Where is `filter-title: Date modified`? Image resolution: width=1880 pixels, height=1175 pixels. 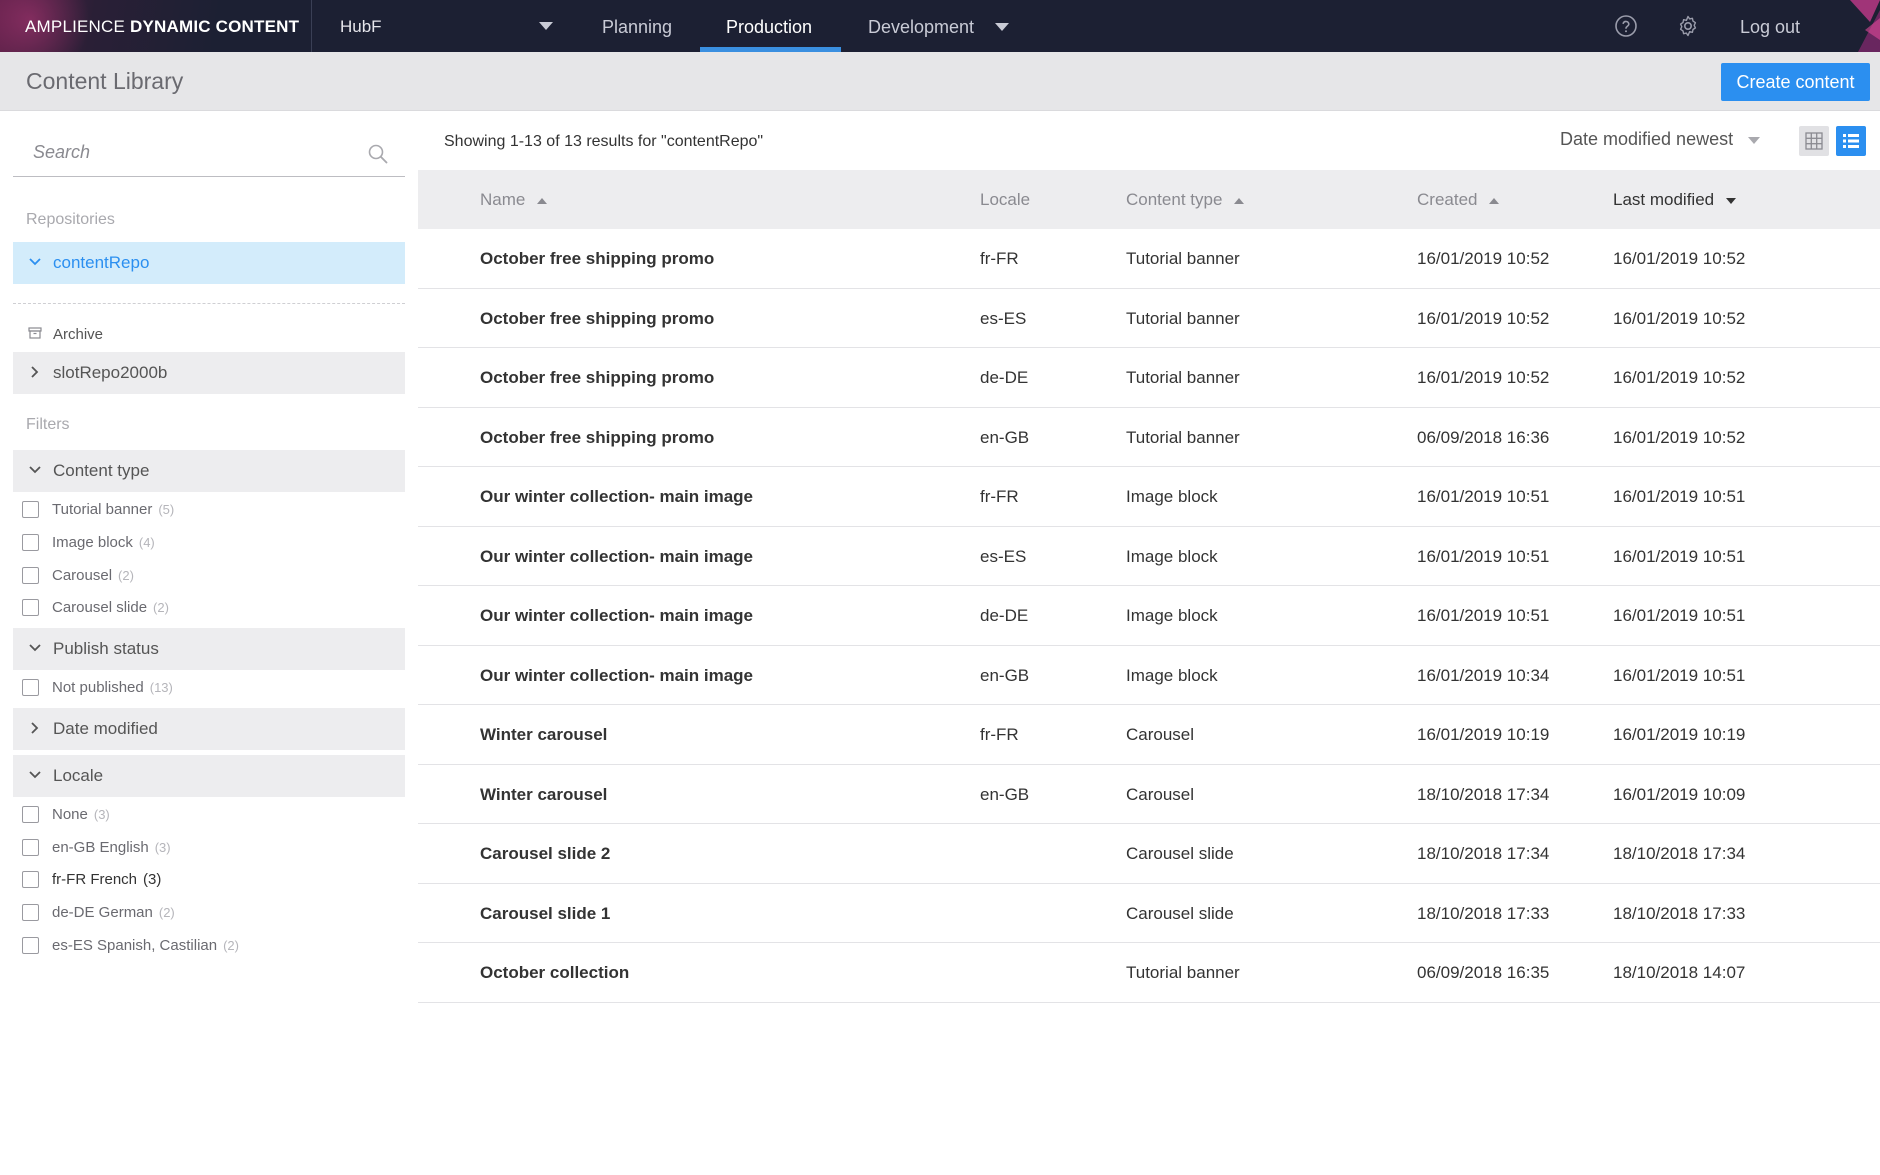 filter-title: Date modified is located at coordinates (105, 728).